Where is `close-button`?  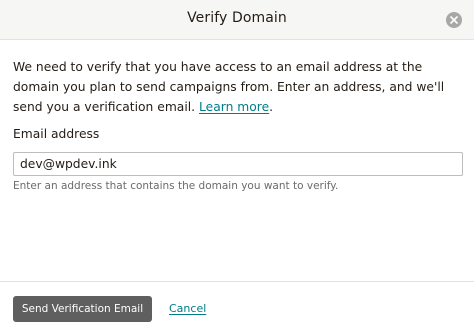
close-button is located at coordinates (454, 20).